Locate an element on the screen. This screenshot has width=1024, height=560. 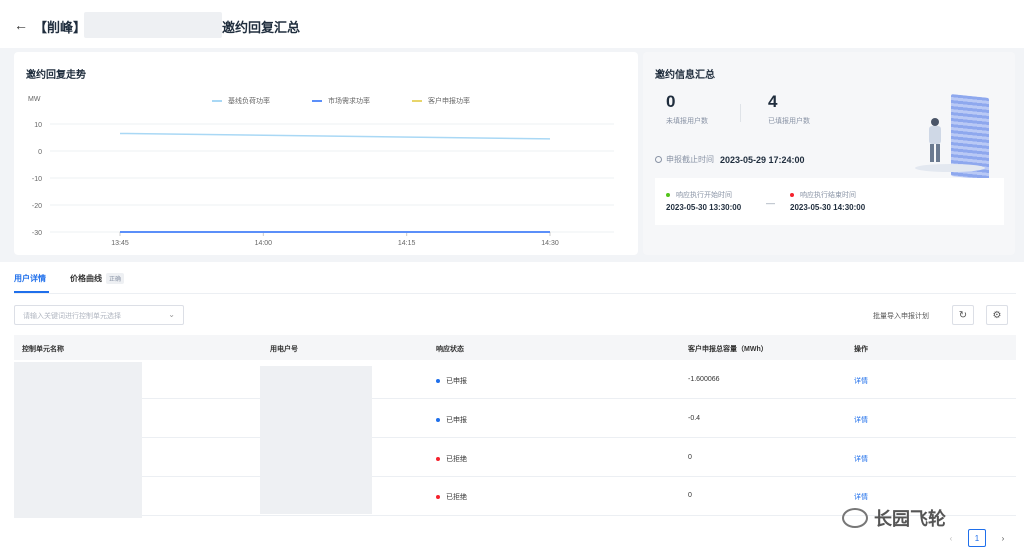
reply-trend-chart: 10 0 -10 -20 -30 13:45 14:00 14:15 14:30 is located at coordinates (323, 184).